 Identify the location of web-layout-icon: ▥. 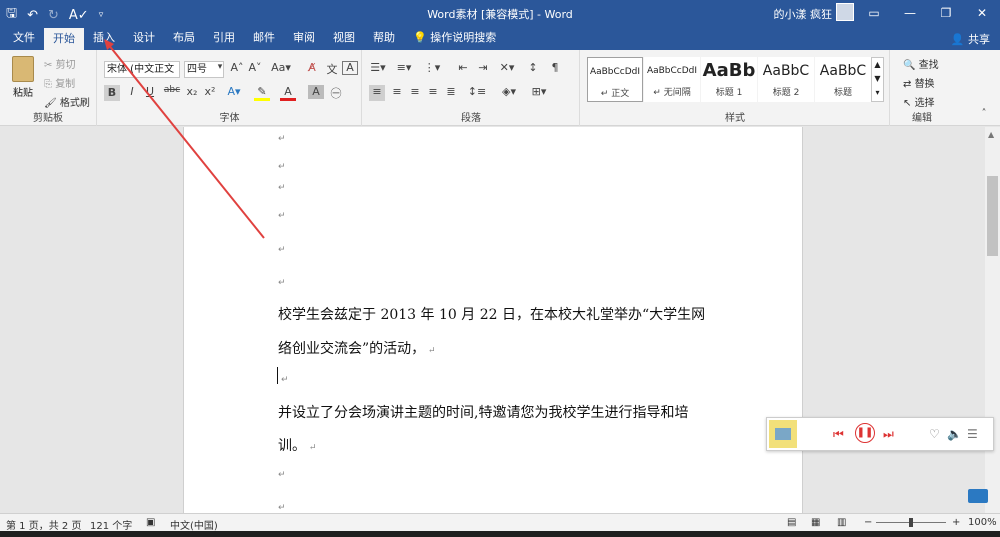
(841, 522).